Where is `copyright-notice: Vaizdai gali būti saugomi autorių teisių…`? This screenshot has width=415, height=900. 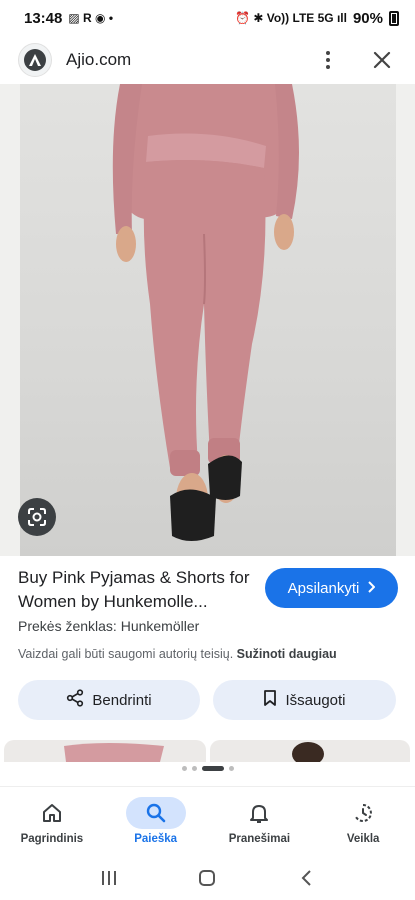 copyright-notice: Vaizdai gali būti saugomi autorių teisių… is located at coordinates (177, 654).